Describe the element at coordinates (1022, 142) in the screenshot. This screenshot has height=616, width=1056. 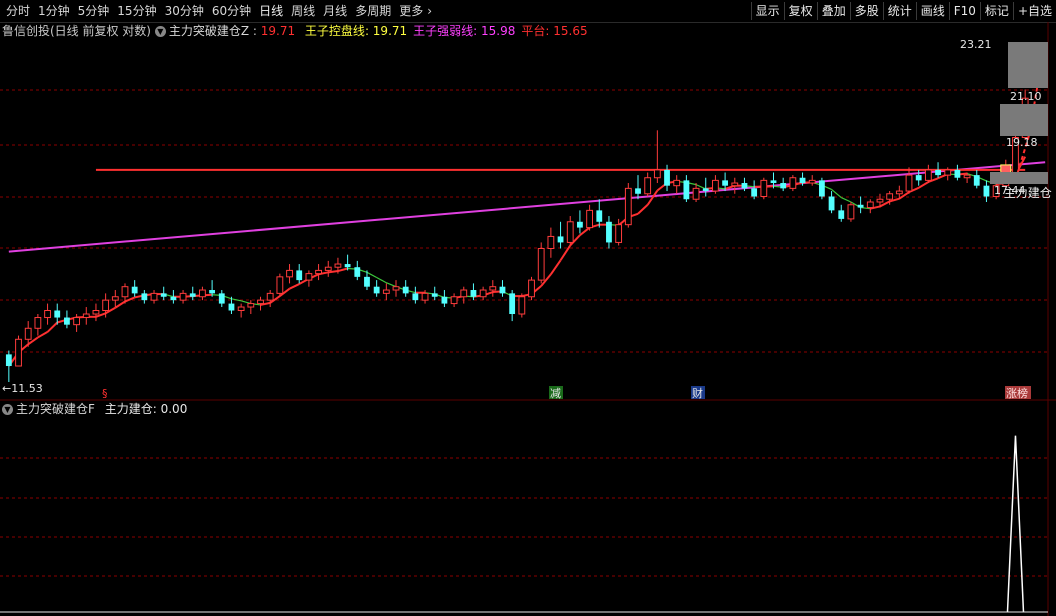
I see `price-level-label: 19.18` at that location.